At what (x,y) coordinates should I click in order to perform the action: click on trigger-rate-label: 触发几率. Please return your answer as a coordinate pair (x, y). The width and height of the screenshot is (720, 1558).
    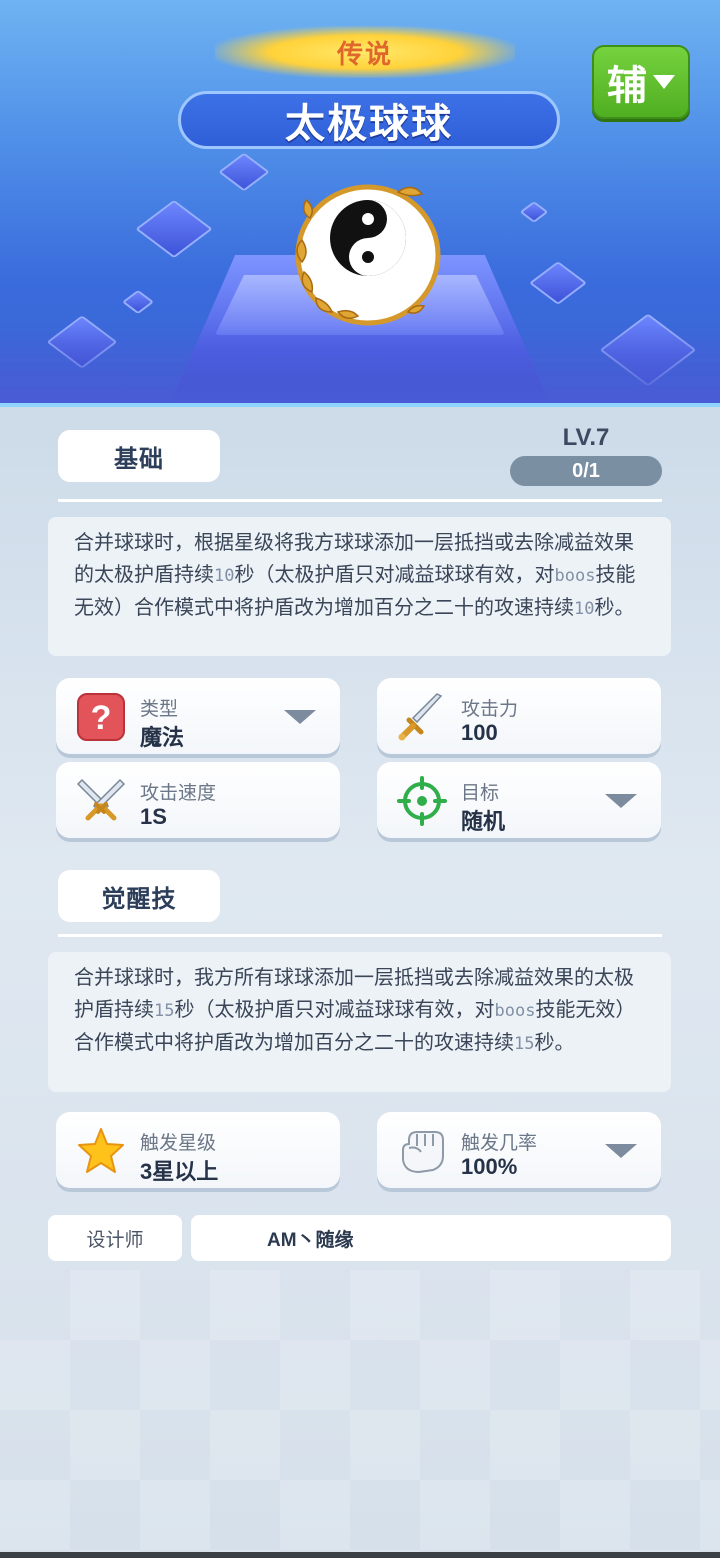
    Looking at the image, I should click on (499, 1143).